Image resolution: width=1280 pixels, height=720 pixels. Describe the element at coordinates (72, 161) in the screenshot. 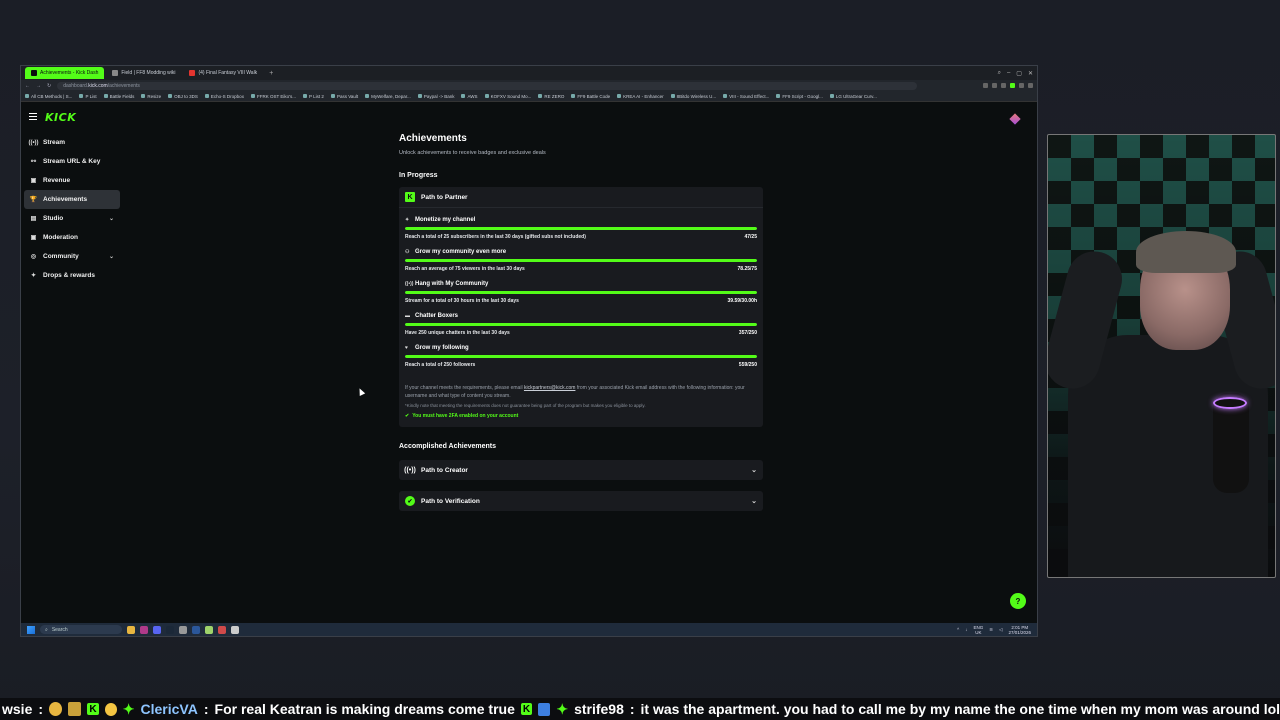

I see `sidebar-item-stream-url-key: ⚯ Stream URL & Key` at that location.